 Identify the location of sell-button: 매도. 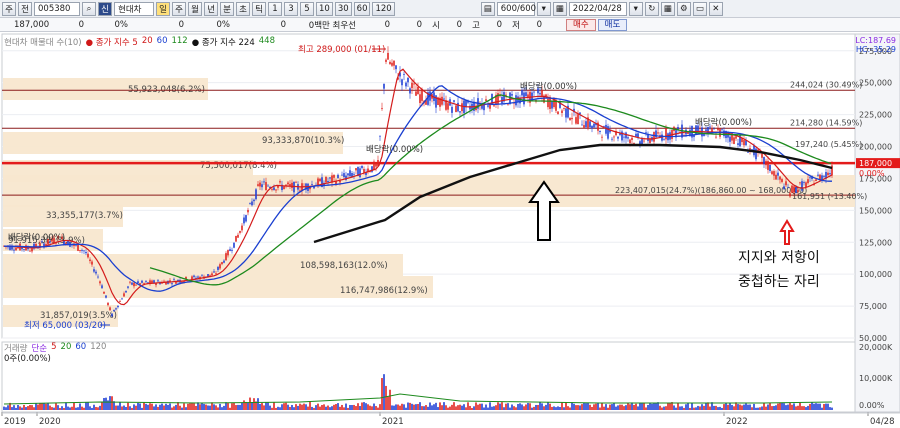
(612, 24).